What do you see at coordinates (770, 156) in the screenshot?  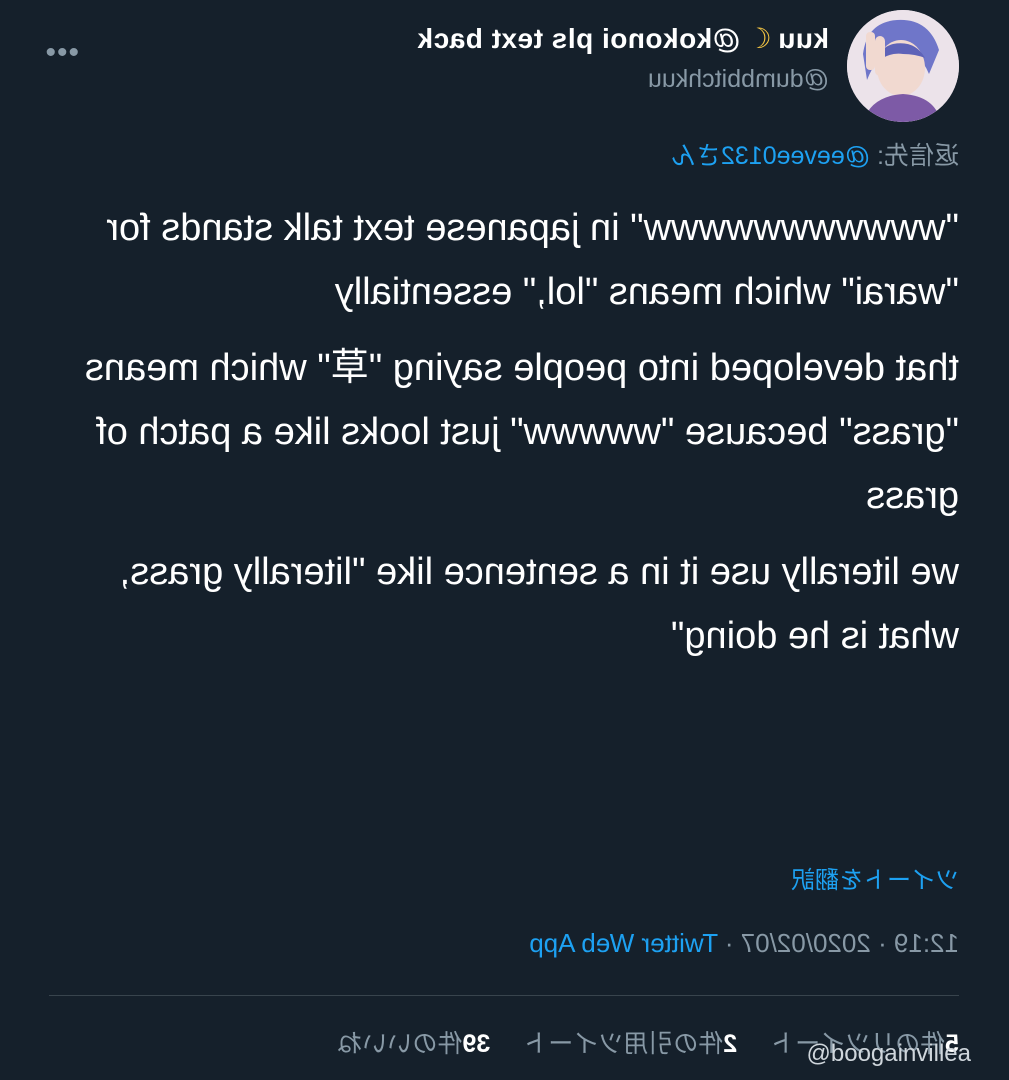 I see `reply-mention-link: @eevee0132さん` at bounding box center [770, 156].